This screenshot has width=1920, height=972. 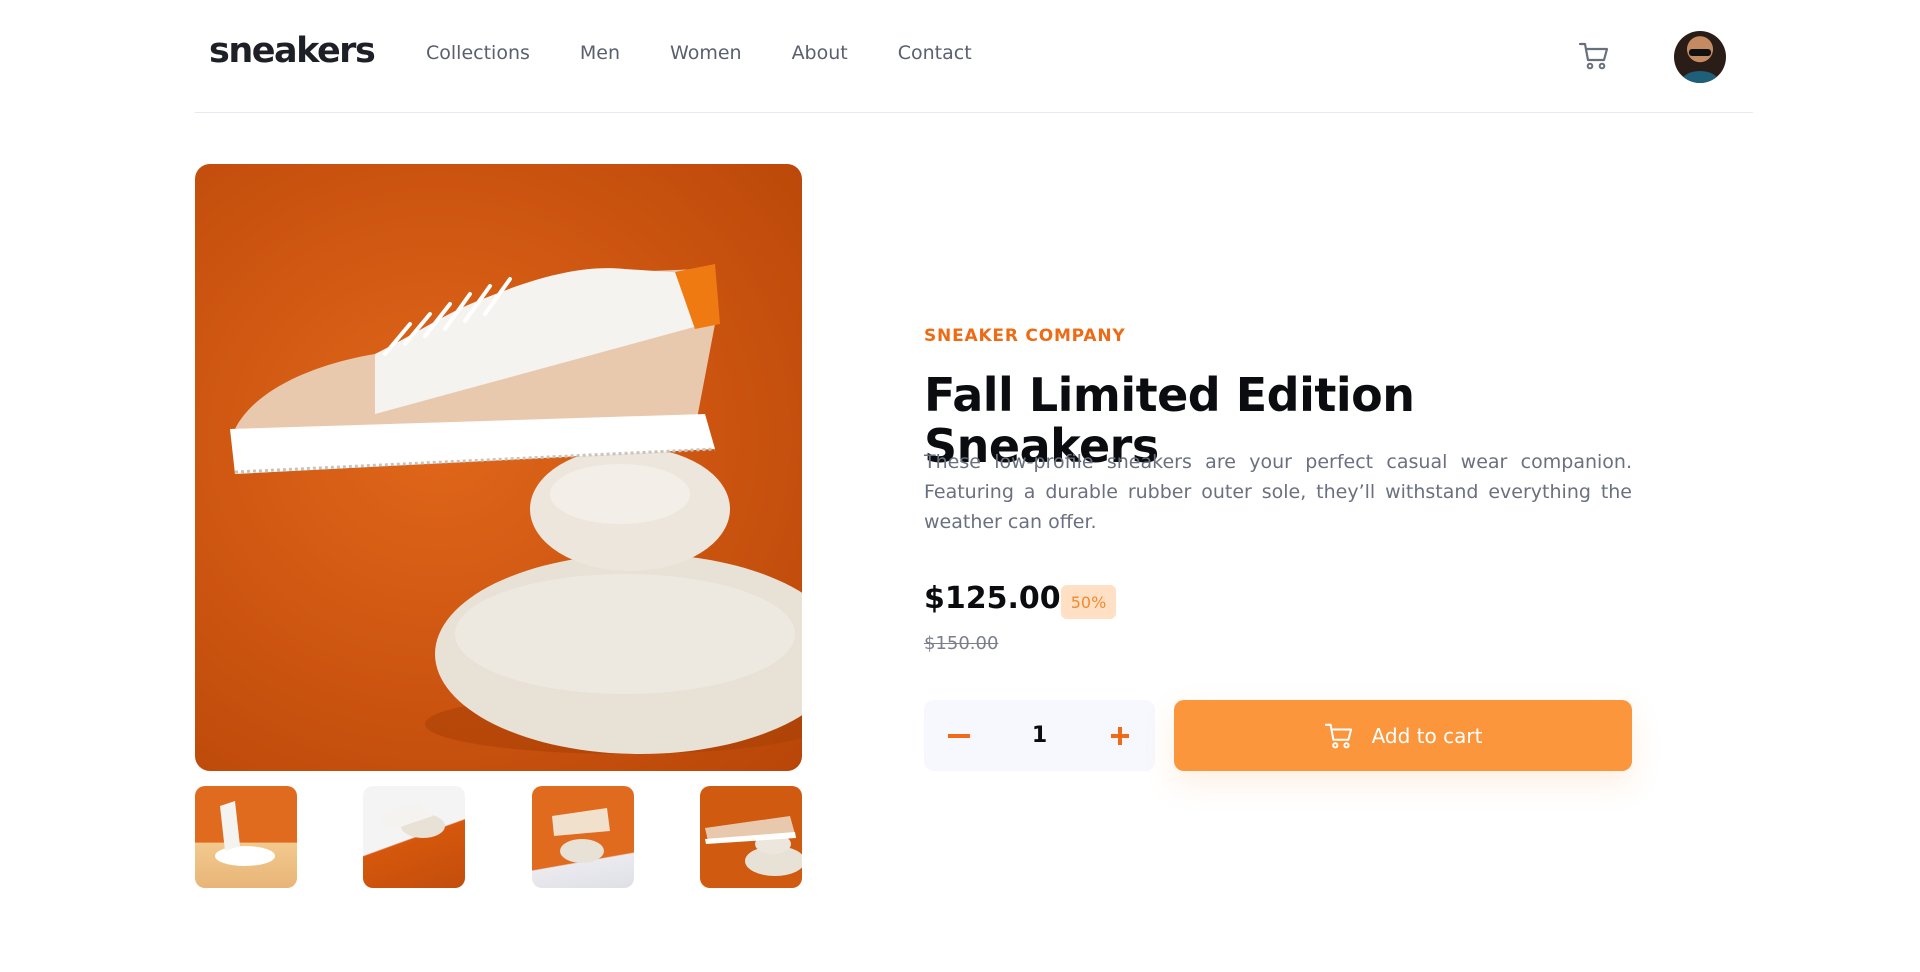 What do you see at coordinates (961, 643) in the screenshot?
I see `original-price: $150.00` at bounding box center [961, 643].